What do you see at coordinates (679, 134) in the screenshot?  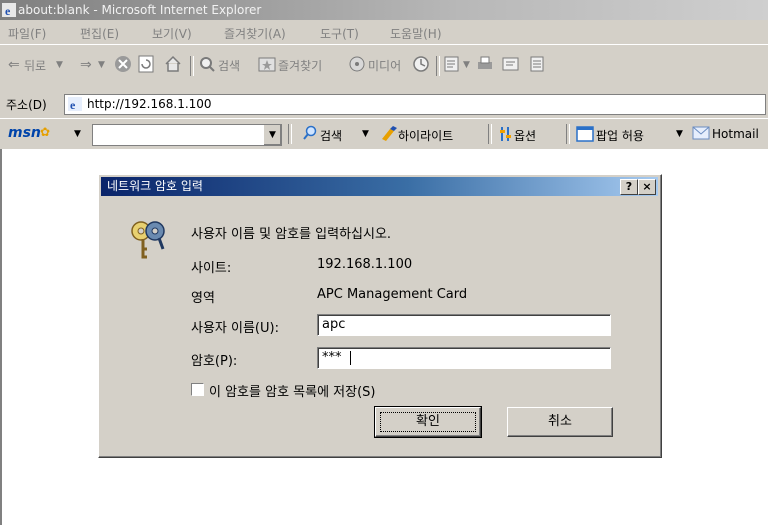 I see `popups-dropdown-icon: ▼` at bounding box center [679, 134].